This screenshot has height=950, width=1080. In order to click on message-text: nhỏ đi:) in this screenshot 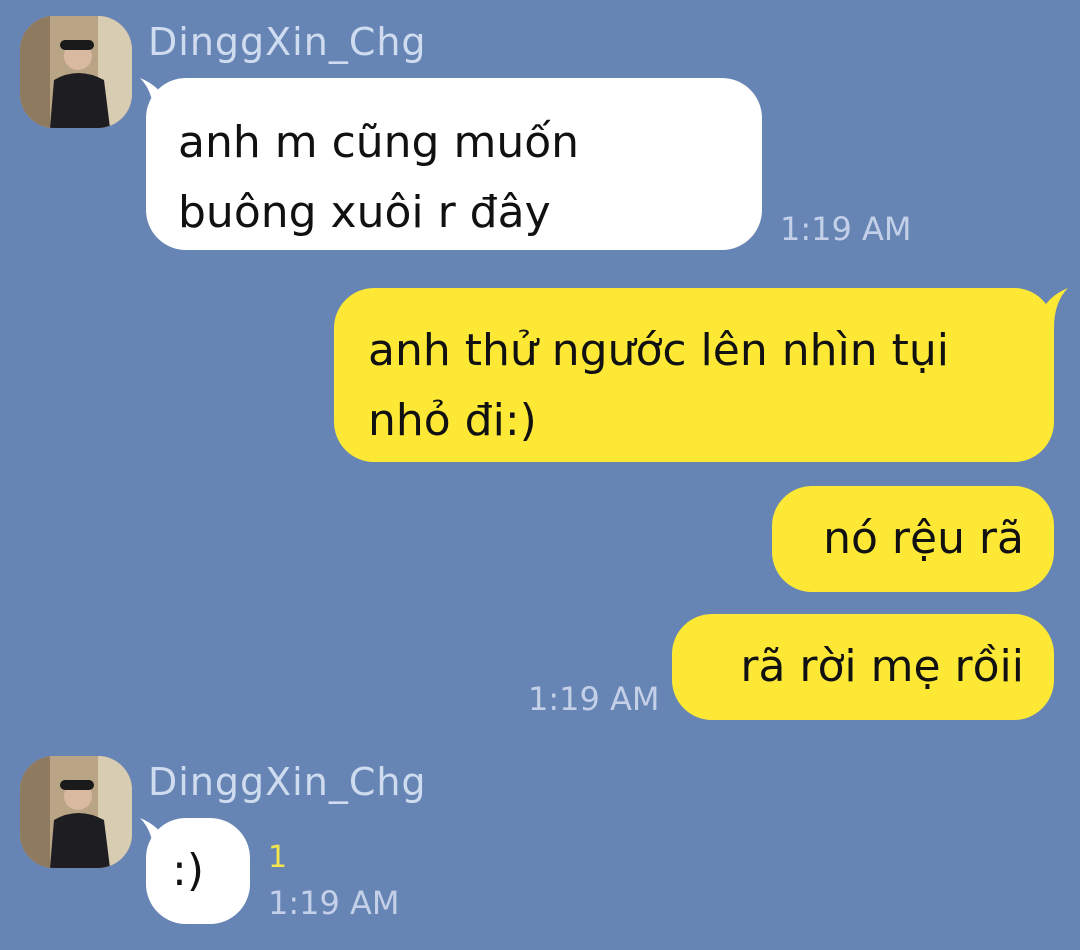, I will do `click(452, 420)`.